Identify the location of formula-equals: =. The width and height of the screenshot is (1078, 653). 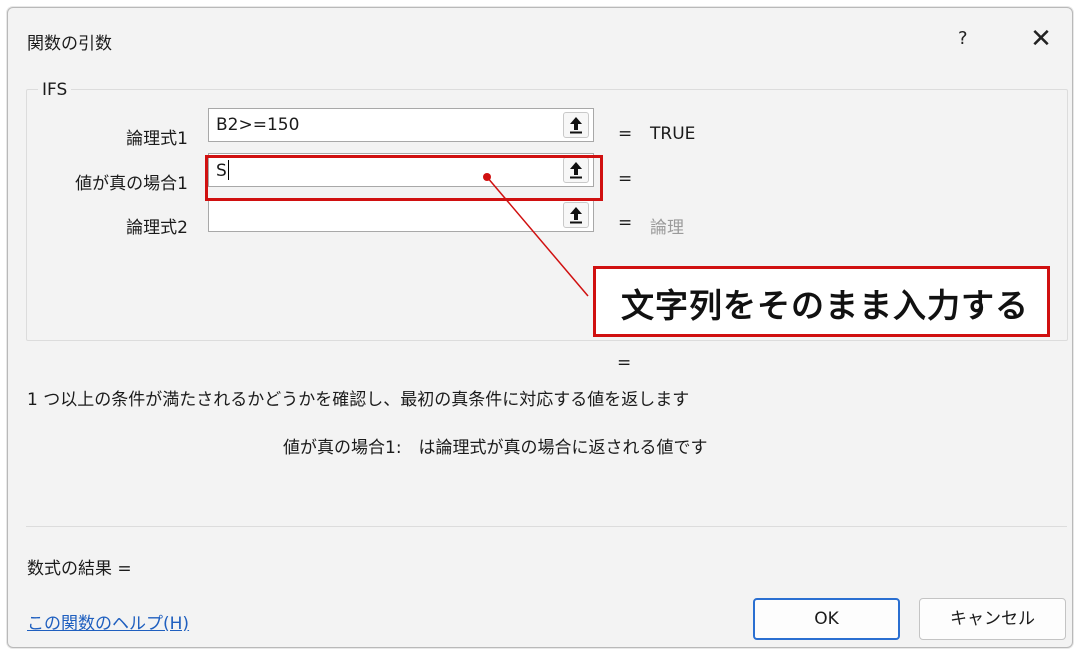
(624, 363).